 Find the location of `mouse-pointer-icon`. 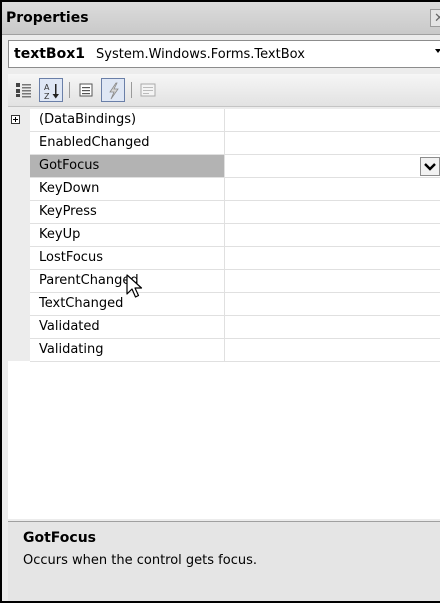

mouse-pointer-icon is located at coordinates (134, 286).